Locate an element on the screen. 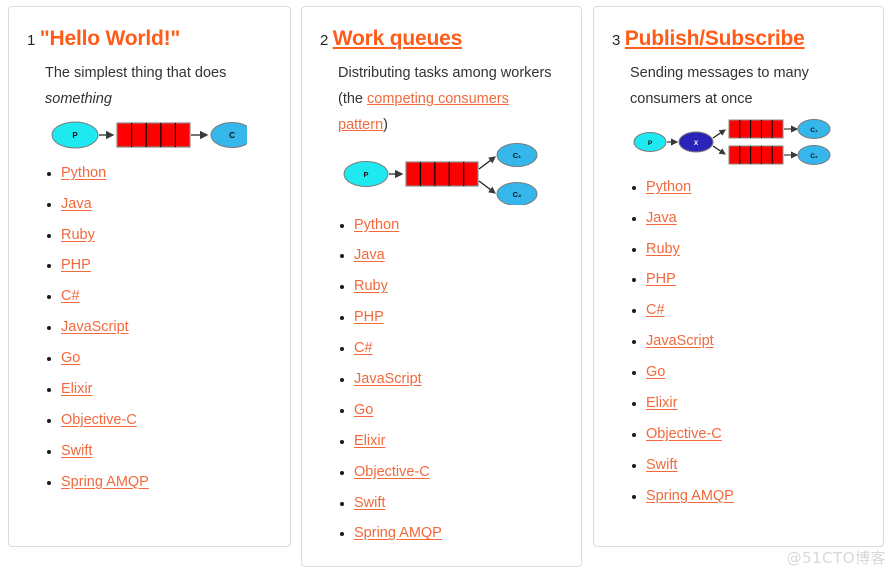 Image resolution: width=894 pixels, height=572 pixels. card-number: 1 is located at coordinates (31, 40).